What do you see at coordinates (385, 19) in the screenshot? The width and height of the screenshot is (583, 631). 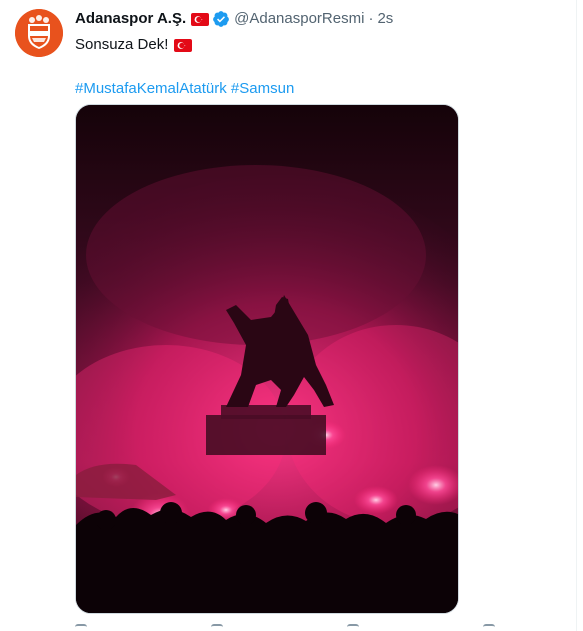 I see `tweet-time: 2s` at bounding box center [385, 19].